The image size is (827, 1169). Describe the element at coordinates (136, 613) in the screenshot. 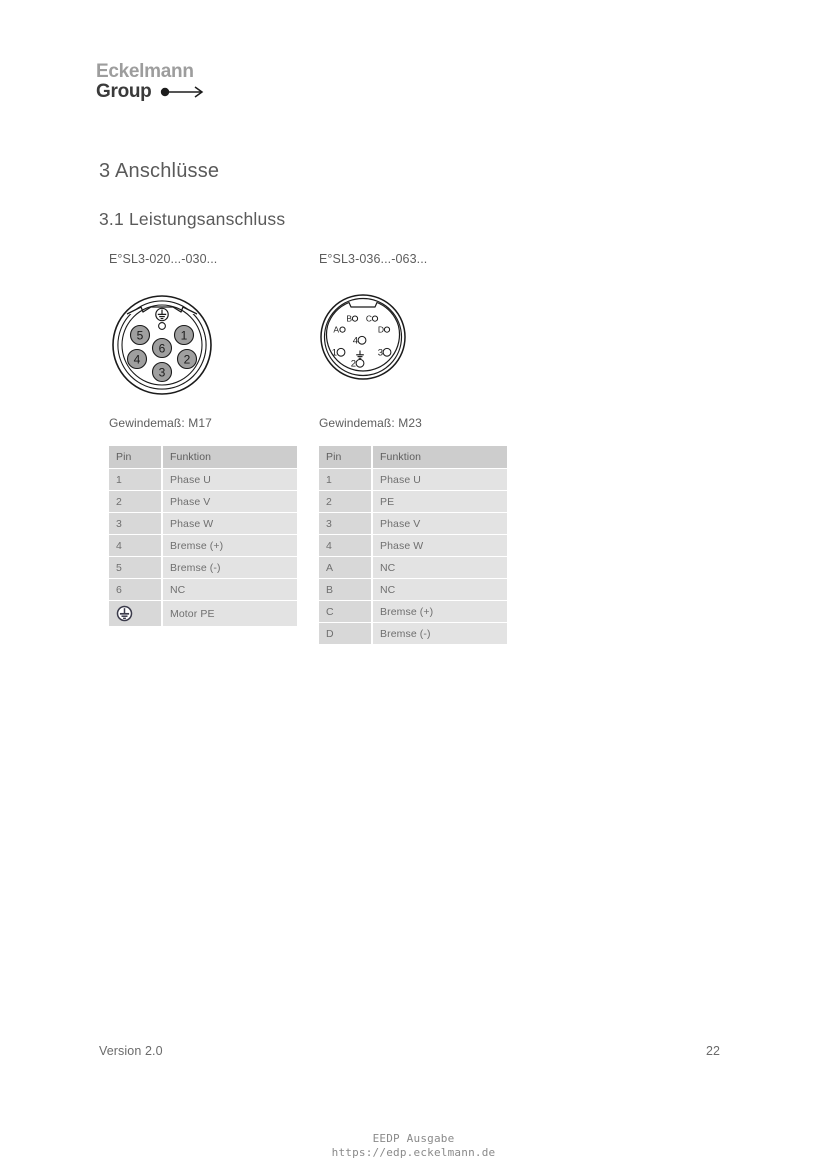

I see `cell-pin-earth` at that location.